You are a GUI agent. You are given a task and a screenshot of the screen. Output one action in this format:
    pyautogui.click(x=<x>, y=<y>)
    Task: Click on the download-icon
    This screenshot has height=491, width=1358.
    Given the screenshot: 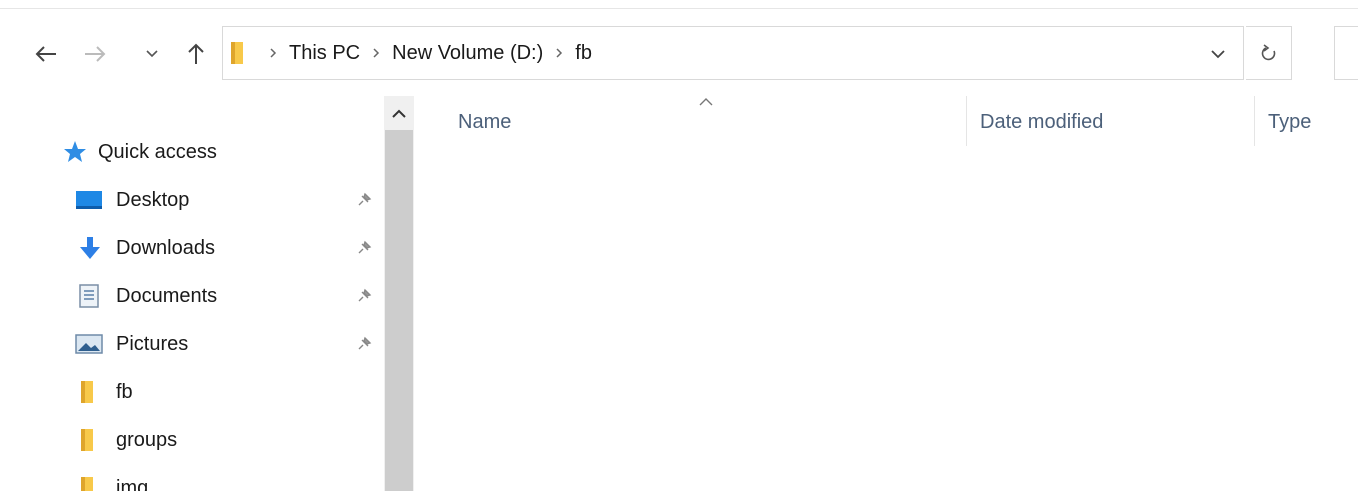 What is the action you would take?
    pyautogui.click(x=90, y=248)
    